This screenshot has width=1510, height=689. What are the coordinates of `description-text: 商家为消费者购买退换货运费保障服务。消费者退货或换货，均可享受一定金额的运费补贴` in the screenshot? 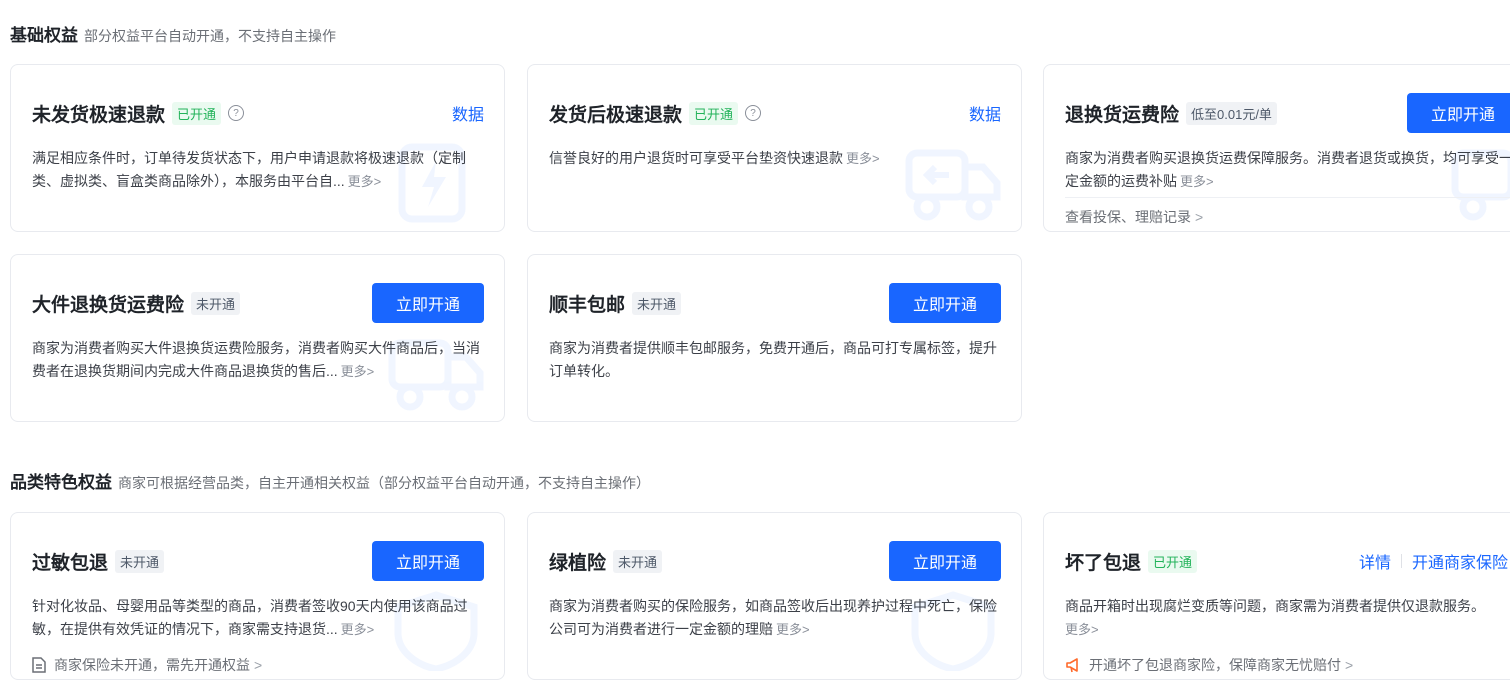 It's located at (1287, 169).